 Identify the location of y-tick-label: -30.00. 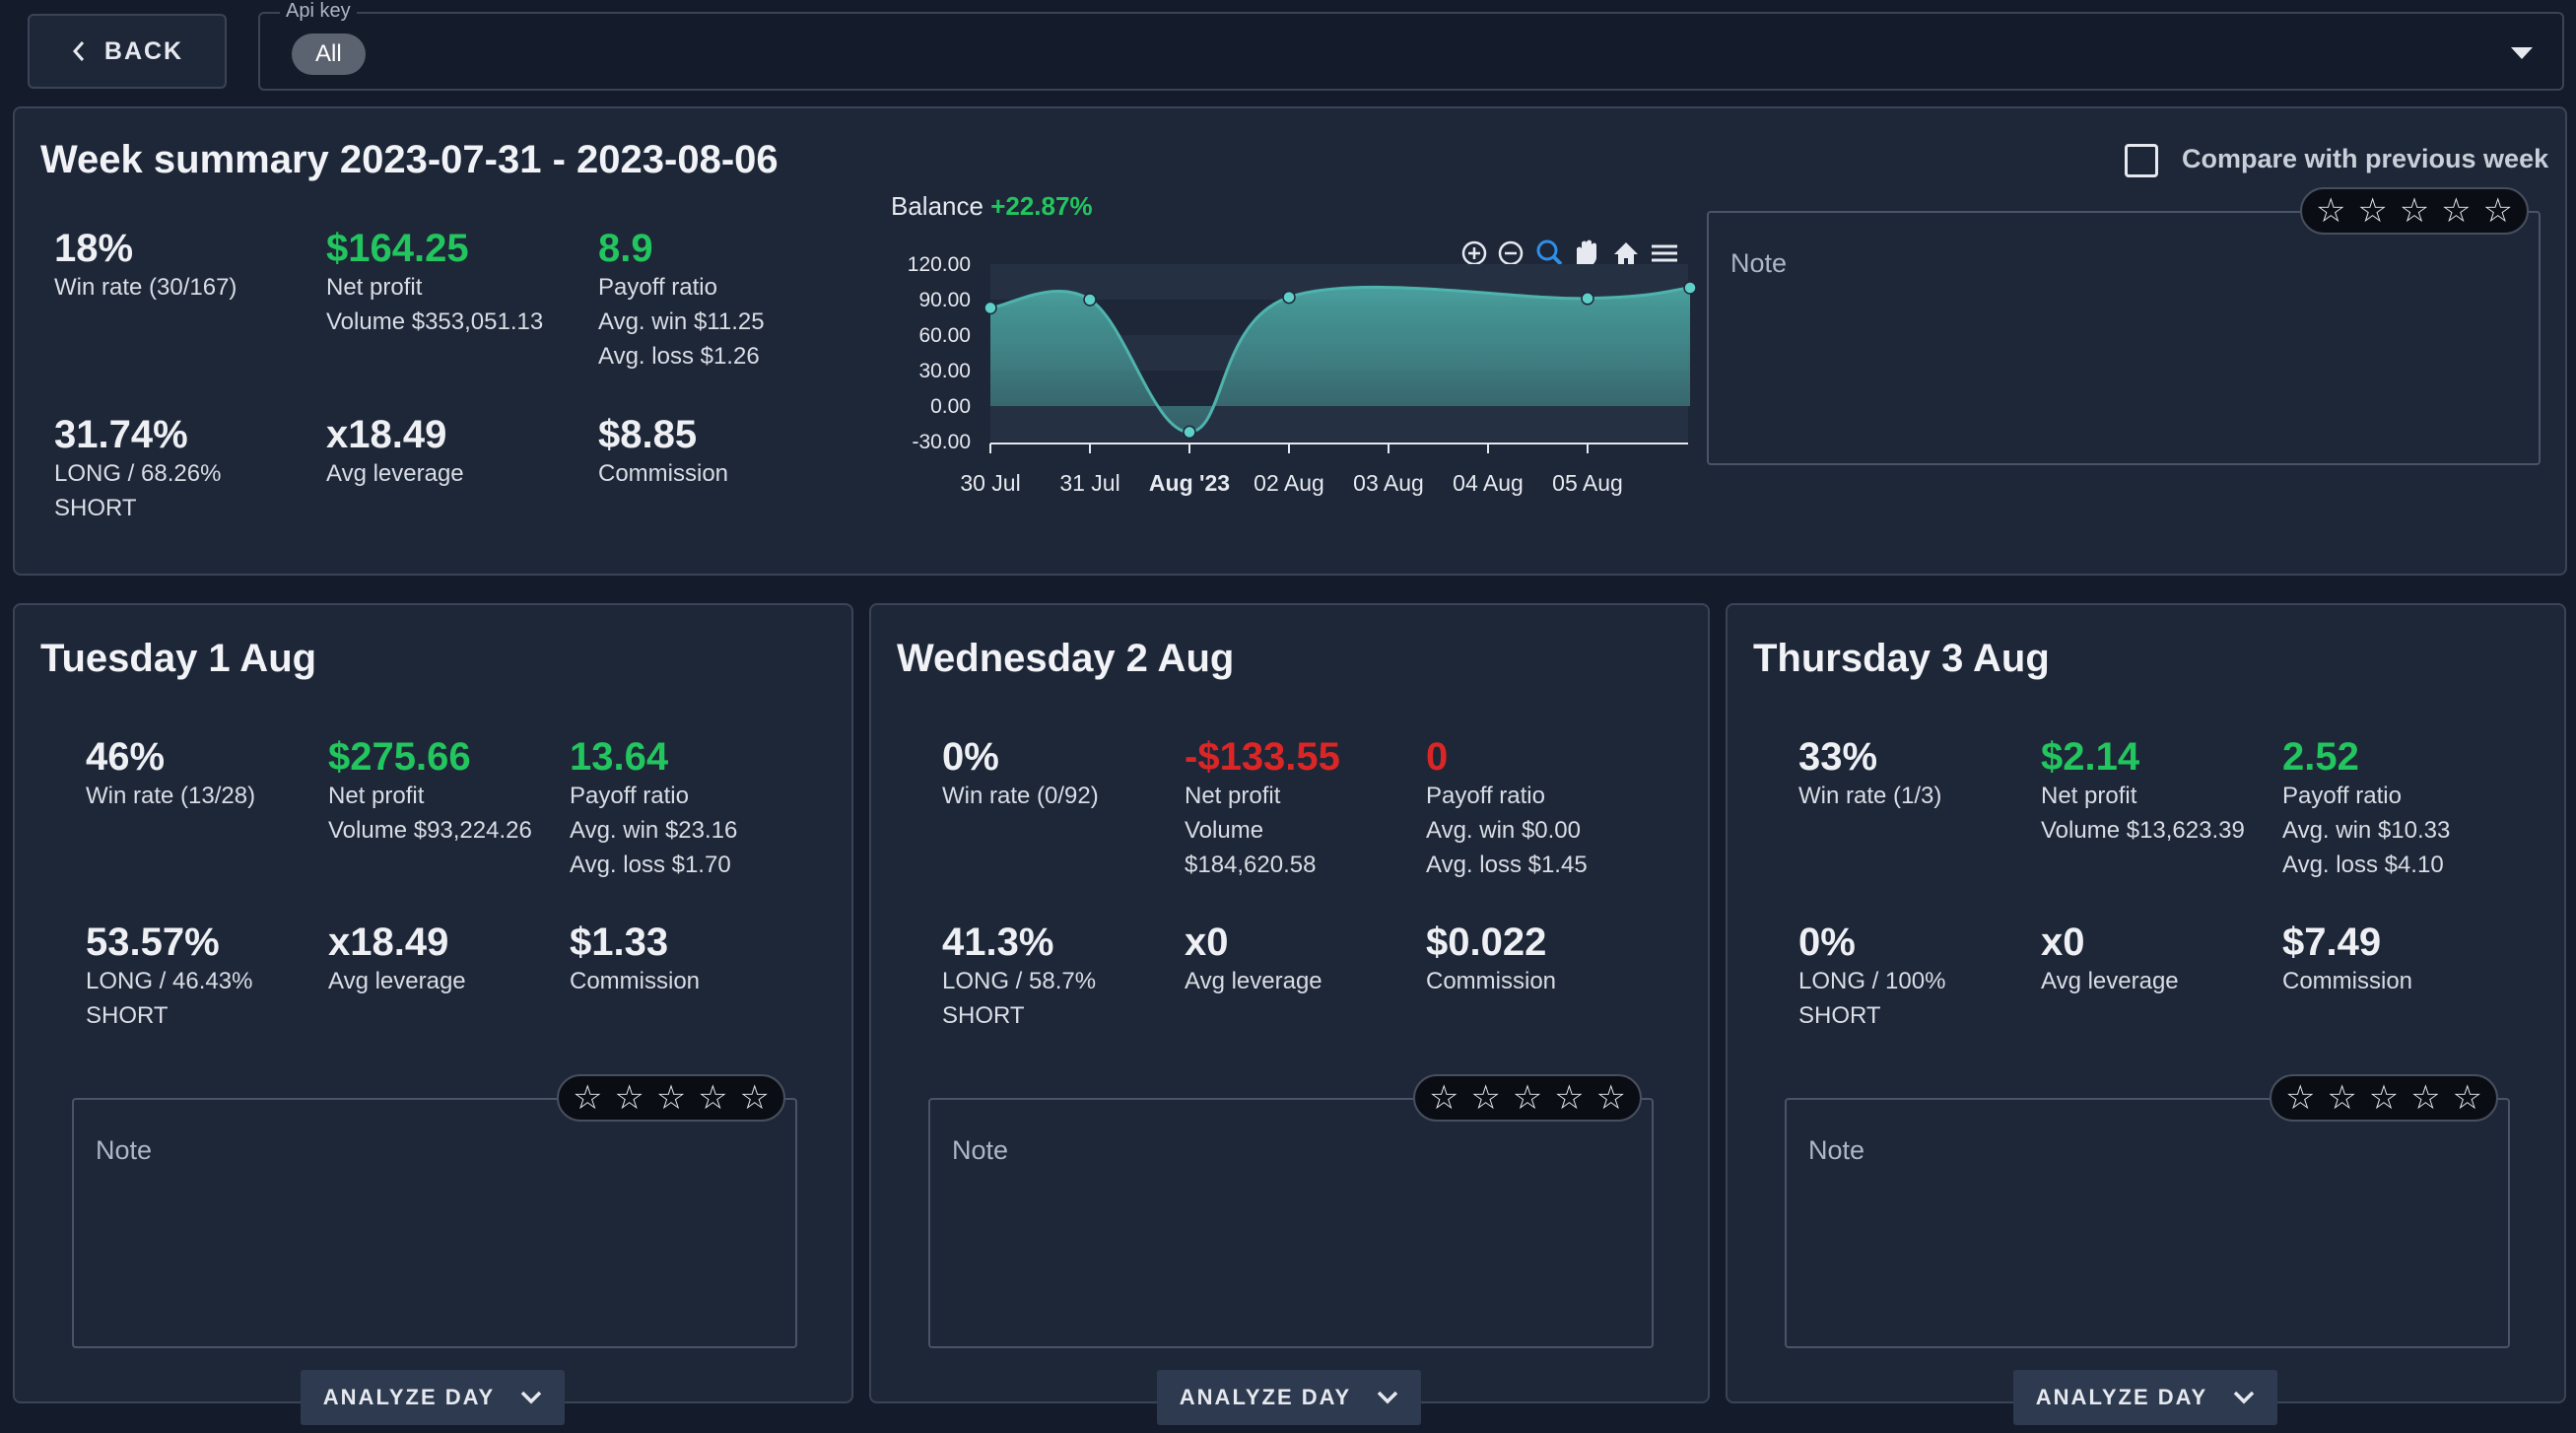
(941, 442).